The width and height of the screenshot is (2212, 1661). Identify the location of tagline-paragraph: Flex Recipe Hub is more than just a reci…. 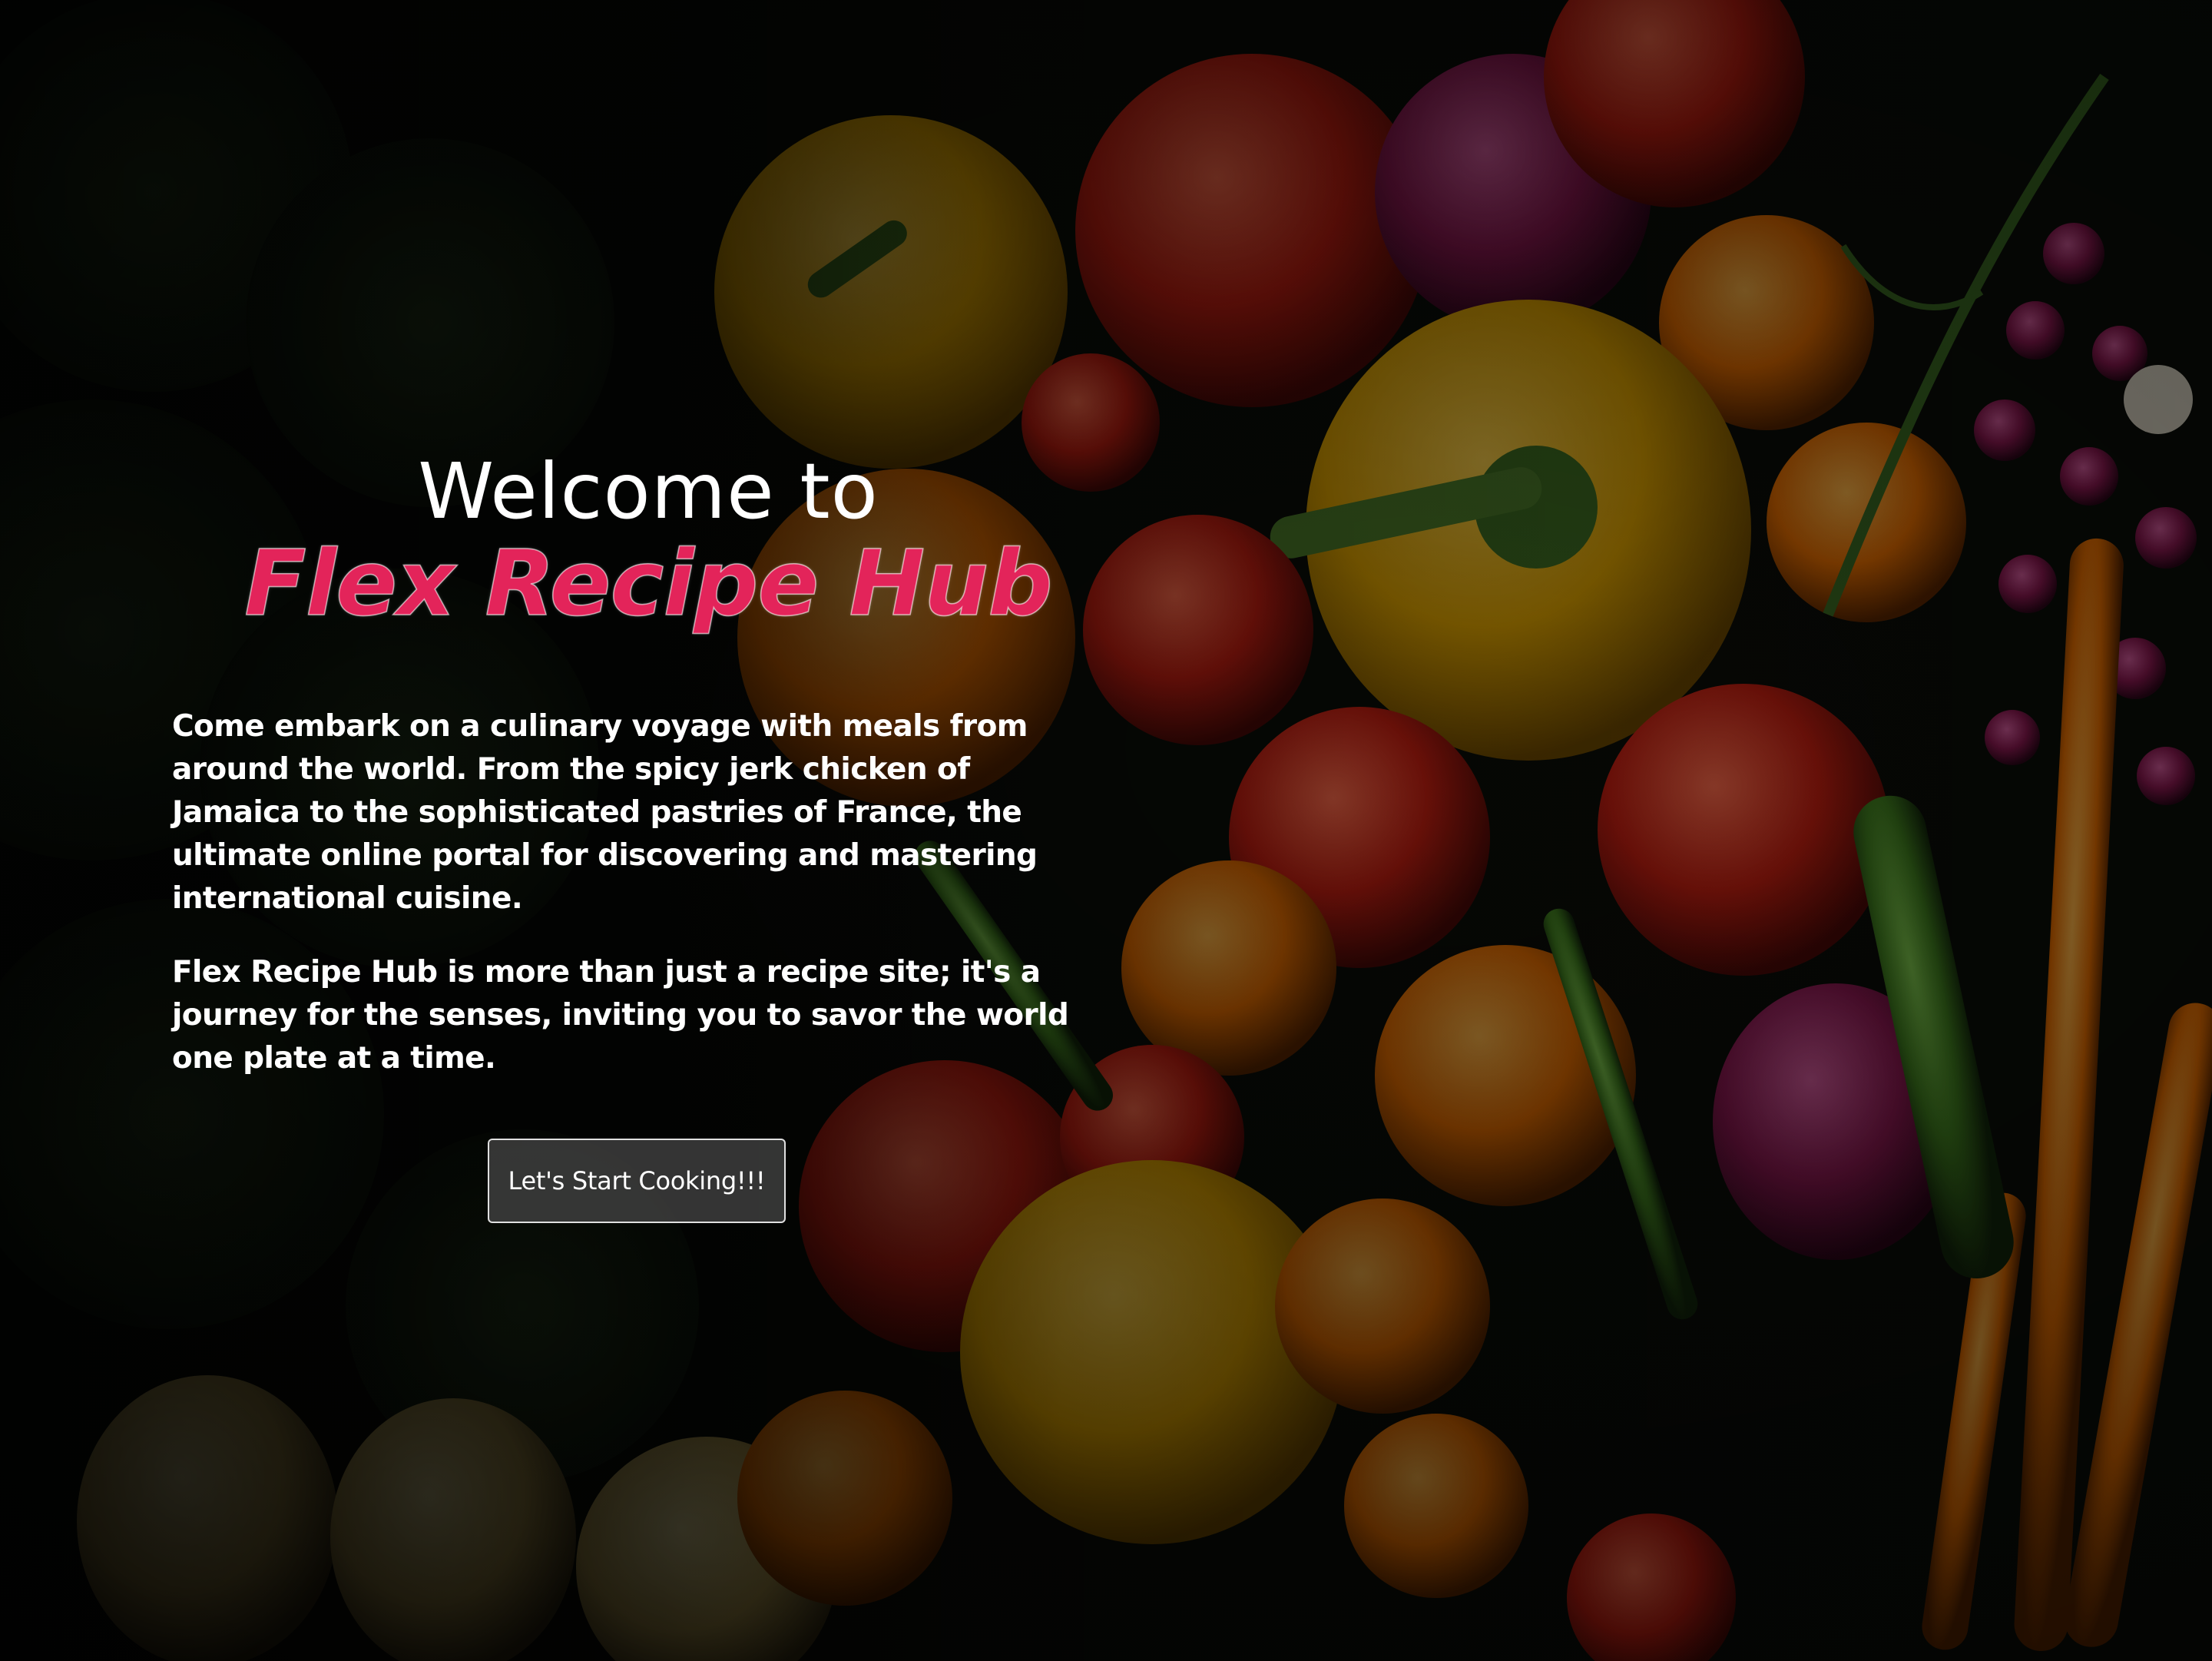
(620, 1015).